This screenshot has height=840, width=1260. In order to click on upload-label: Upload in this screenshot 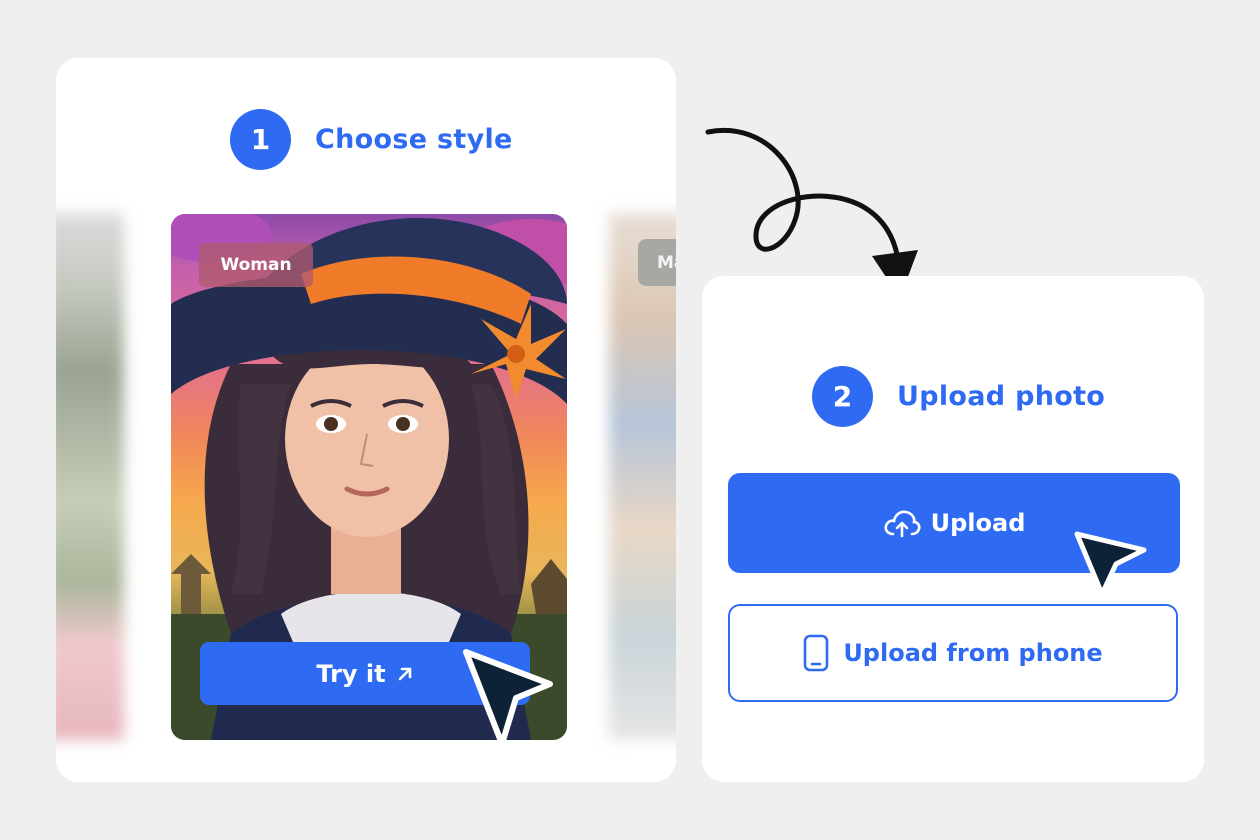, I will do `click(978, 523)`.